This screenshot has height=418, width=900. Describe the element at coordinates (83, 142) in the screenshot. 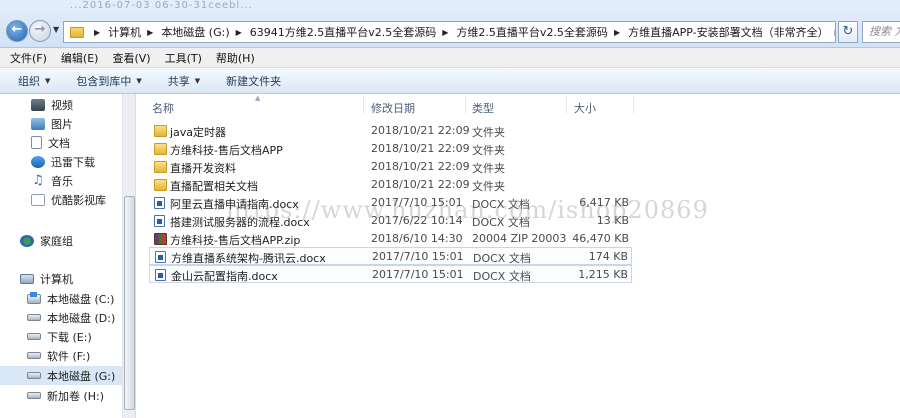

I see `nav-item-documents: 文档` at that location.